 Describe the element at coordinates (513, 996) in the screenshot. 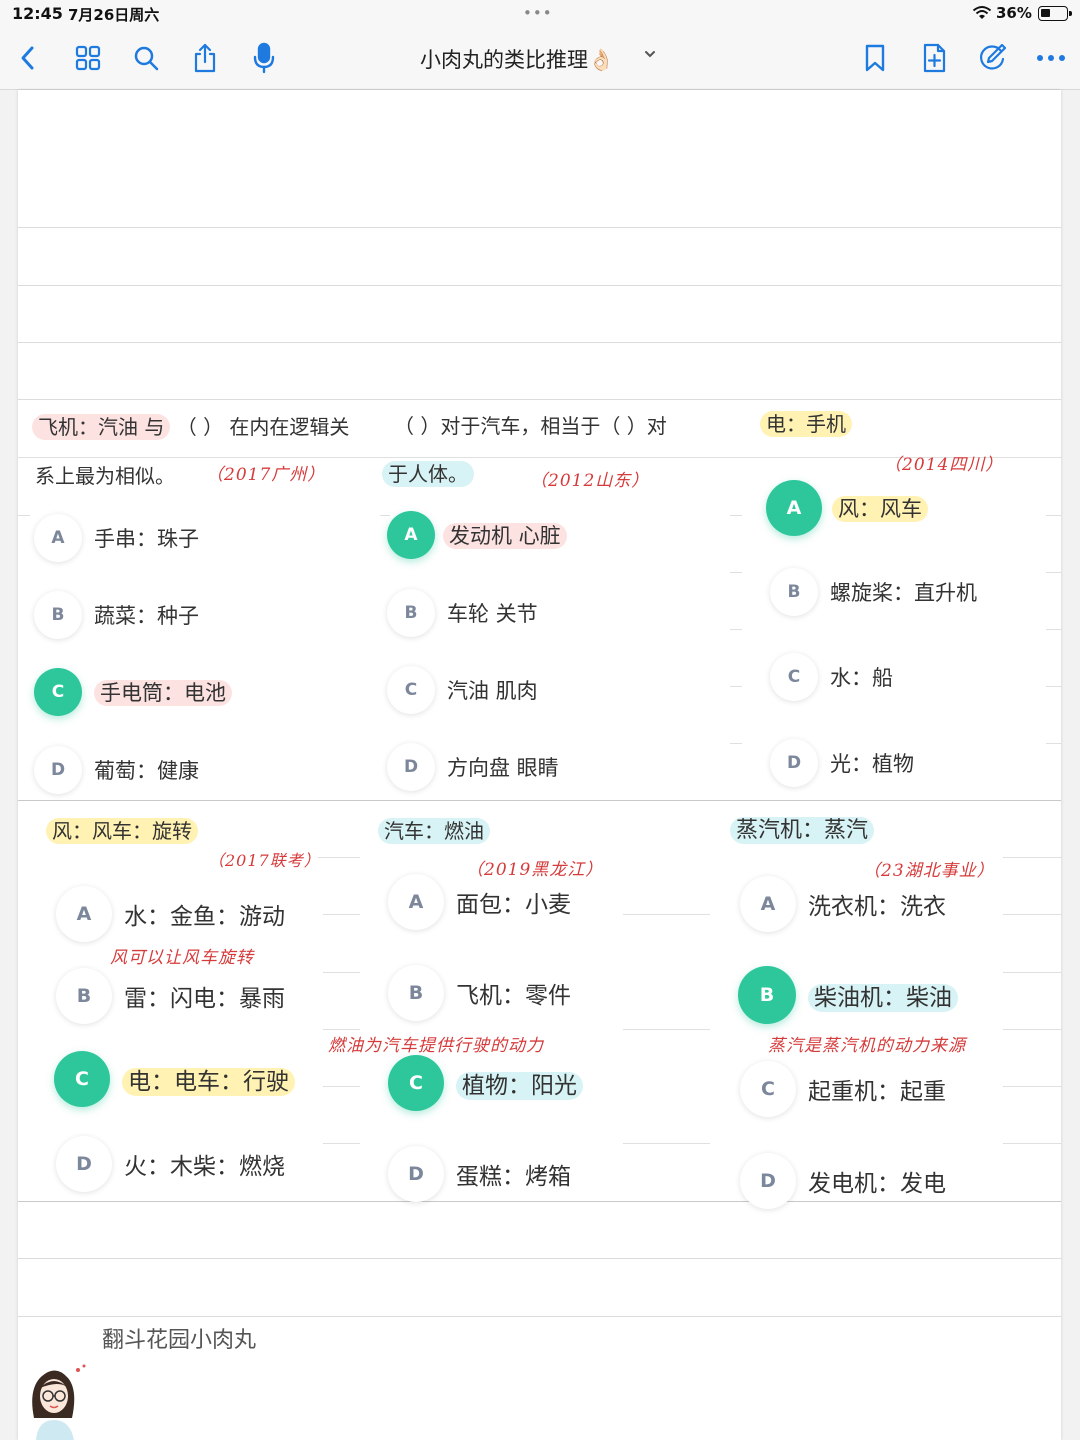

I see `option-text: 飞机：零件` at that location.